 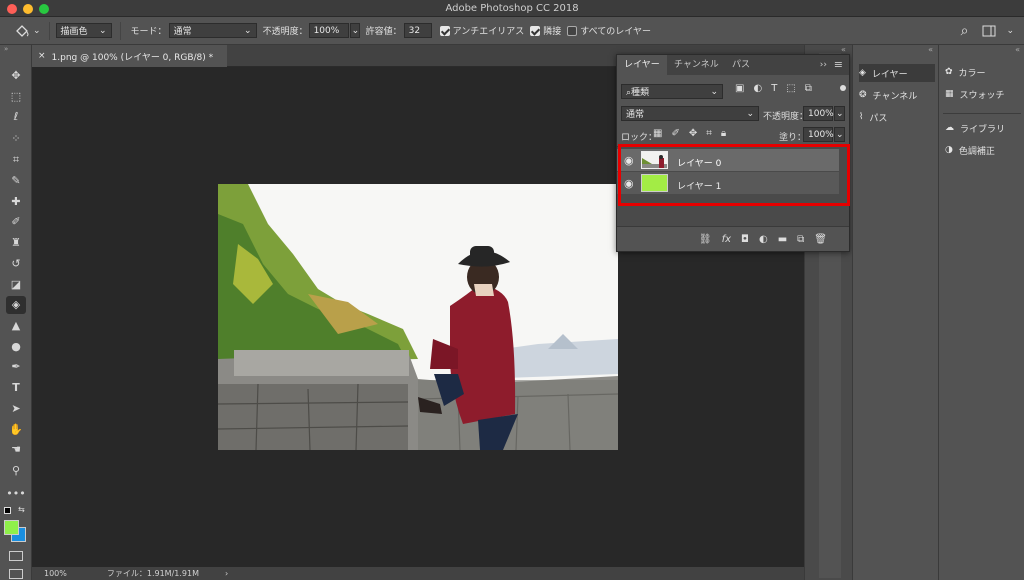 What do you see at coordinates (839, 113) in the screenshot?
I see `layer-opacity-dropdown: ⌄` at bounding box center [839, 113].